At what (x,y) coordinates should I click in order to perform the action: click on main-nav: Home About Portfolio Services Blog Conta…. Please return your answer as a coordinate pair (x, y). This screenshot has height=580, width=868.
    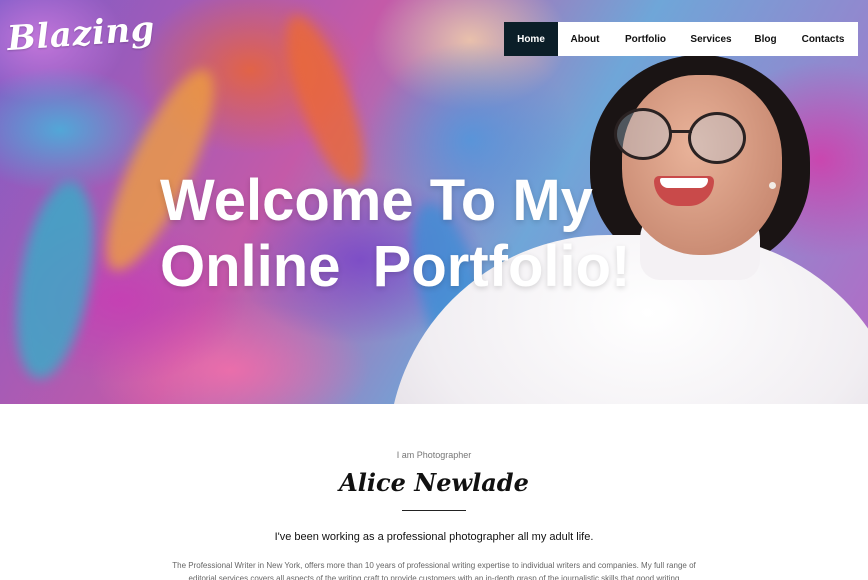
    Looking at the image, I should click on (681, 39).